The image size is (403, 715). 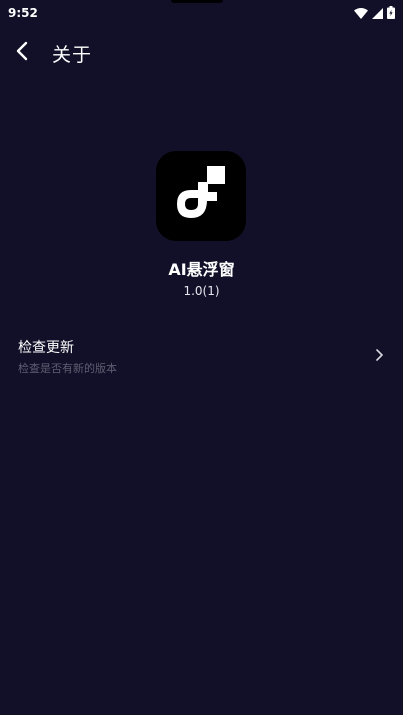 What do you see at coordinates (377, 13) in the screenshot?
I see `signal-icon` at bounding box center [377, 13].